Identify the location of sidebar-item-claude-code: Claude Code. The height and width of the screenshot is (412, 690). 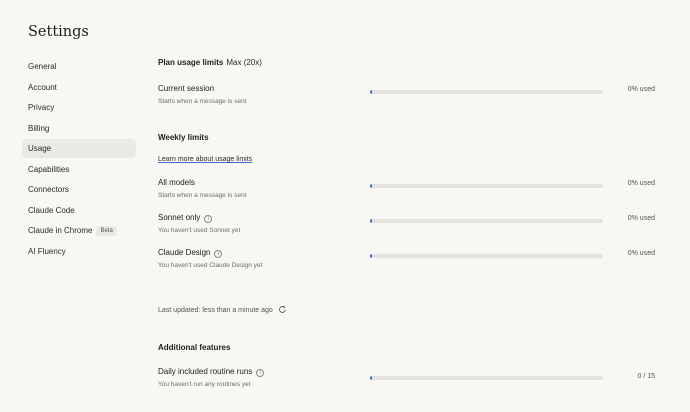
(79, 210).